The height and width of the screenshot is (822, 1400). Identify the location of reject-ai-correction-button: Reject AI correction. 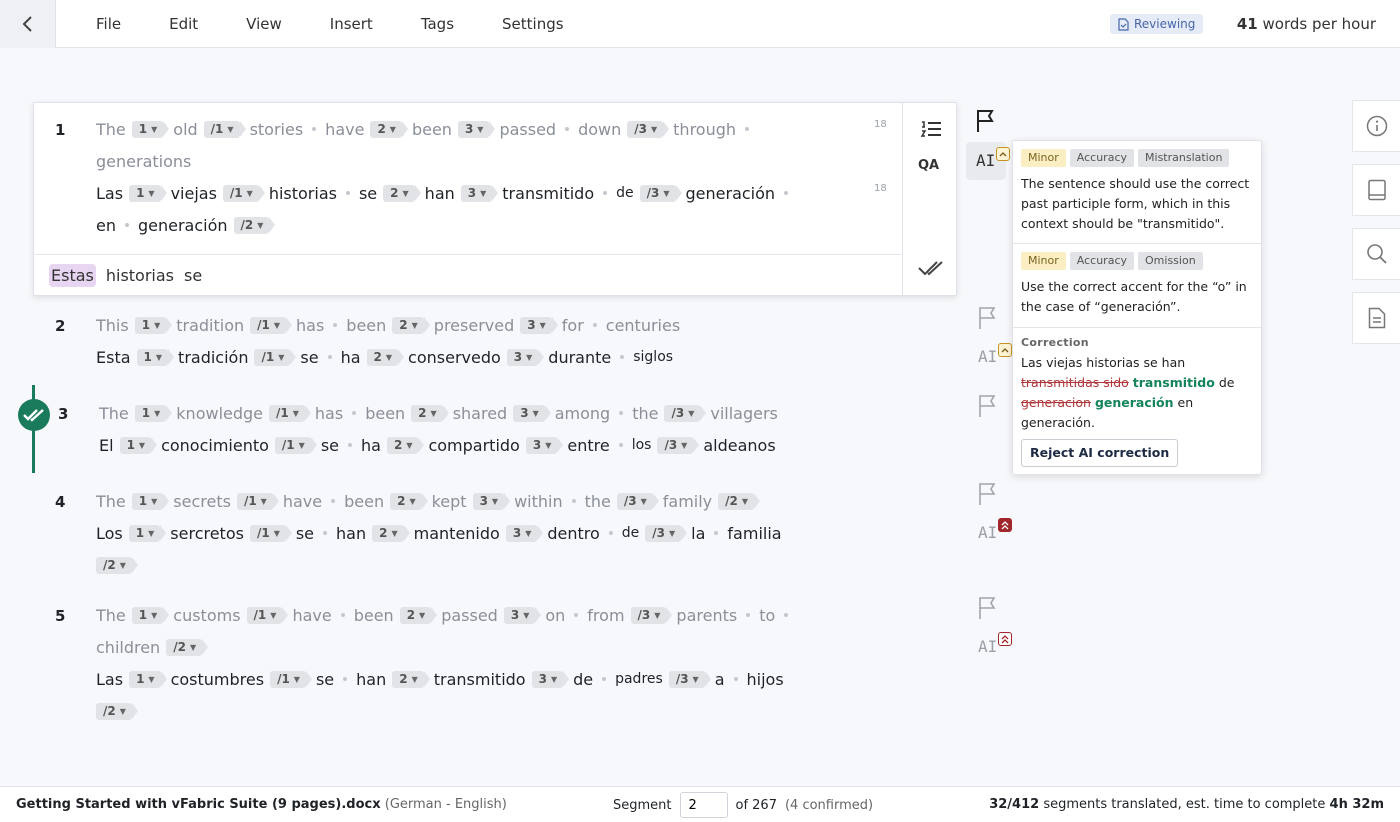
(1100, 453).